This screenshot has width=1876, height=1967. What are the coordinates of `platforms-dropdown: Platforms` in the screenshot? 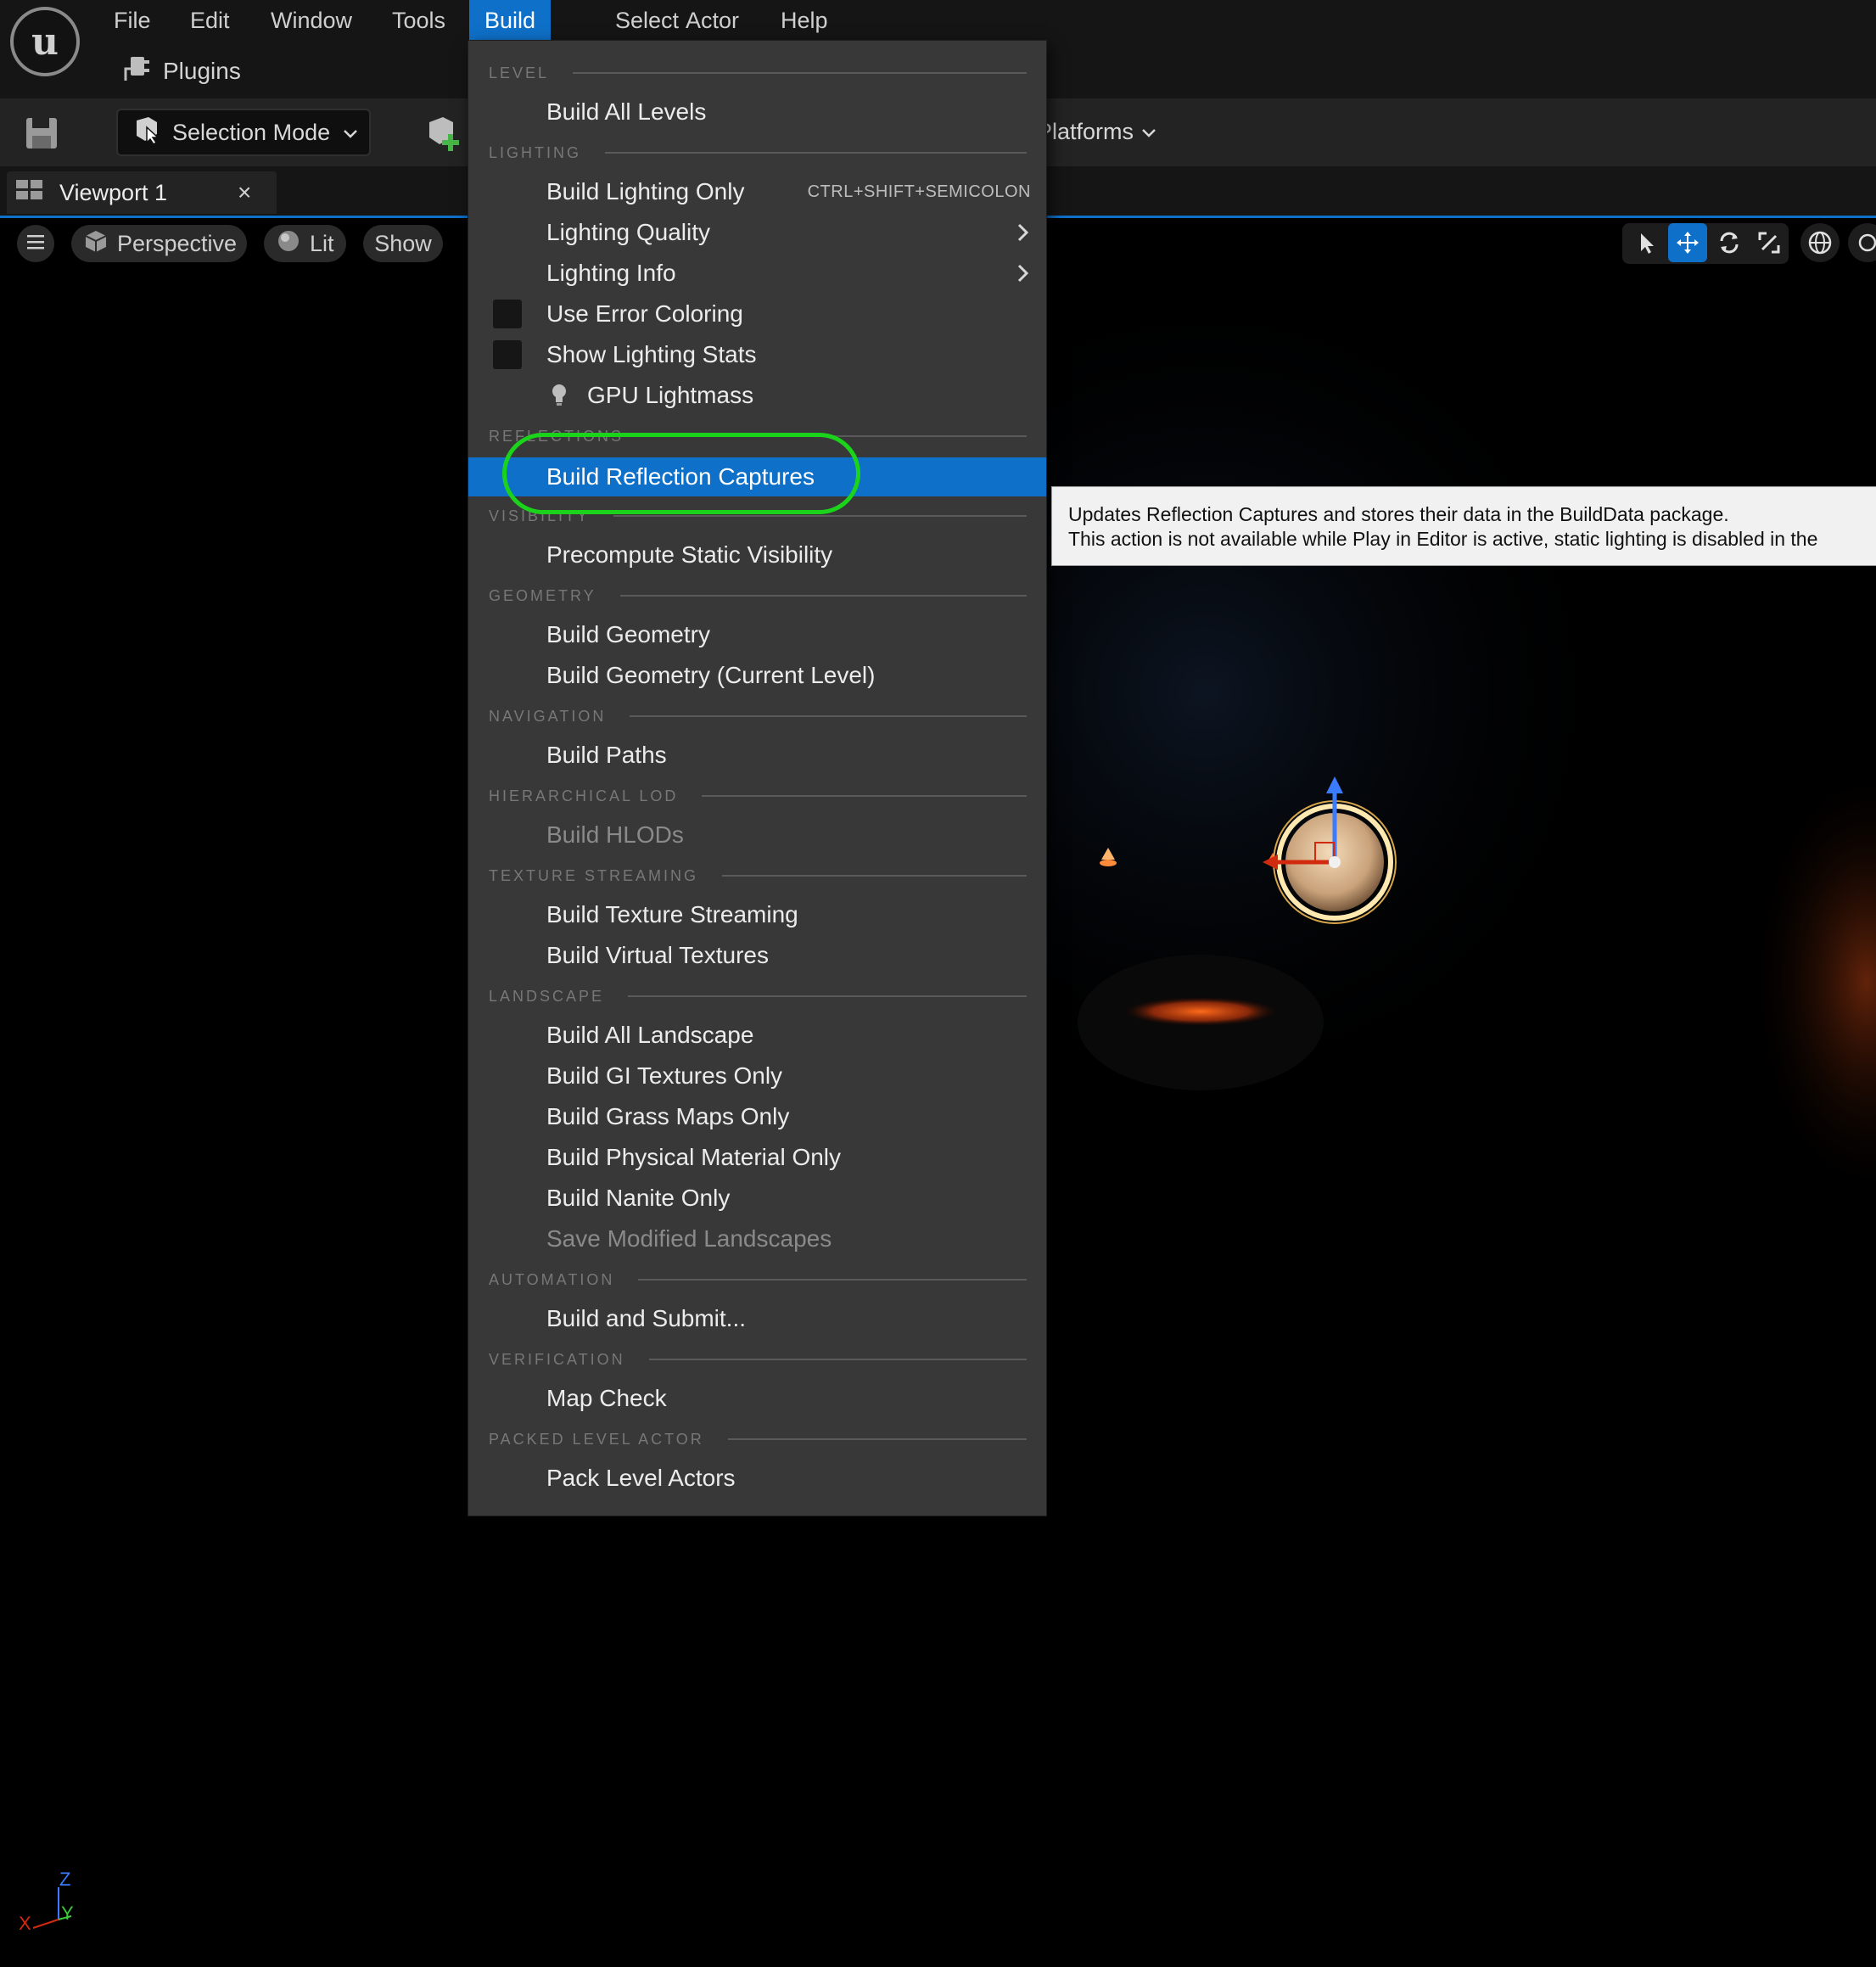 It's located at (1097, 131).